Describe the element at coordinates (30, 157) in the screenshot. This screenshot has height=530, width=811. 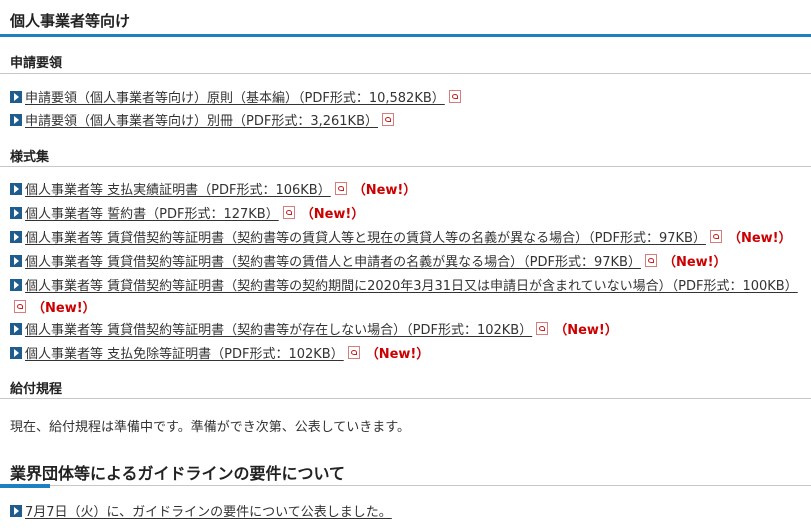
I see `heading-forms: 様式集` at that location.